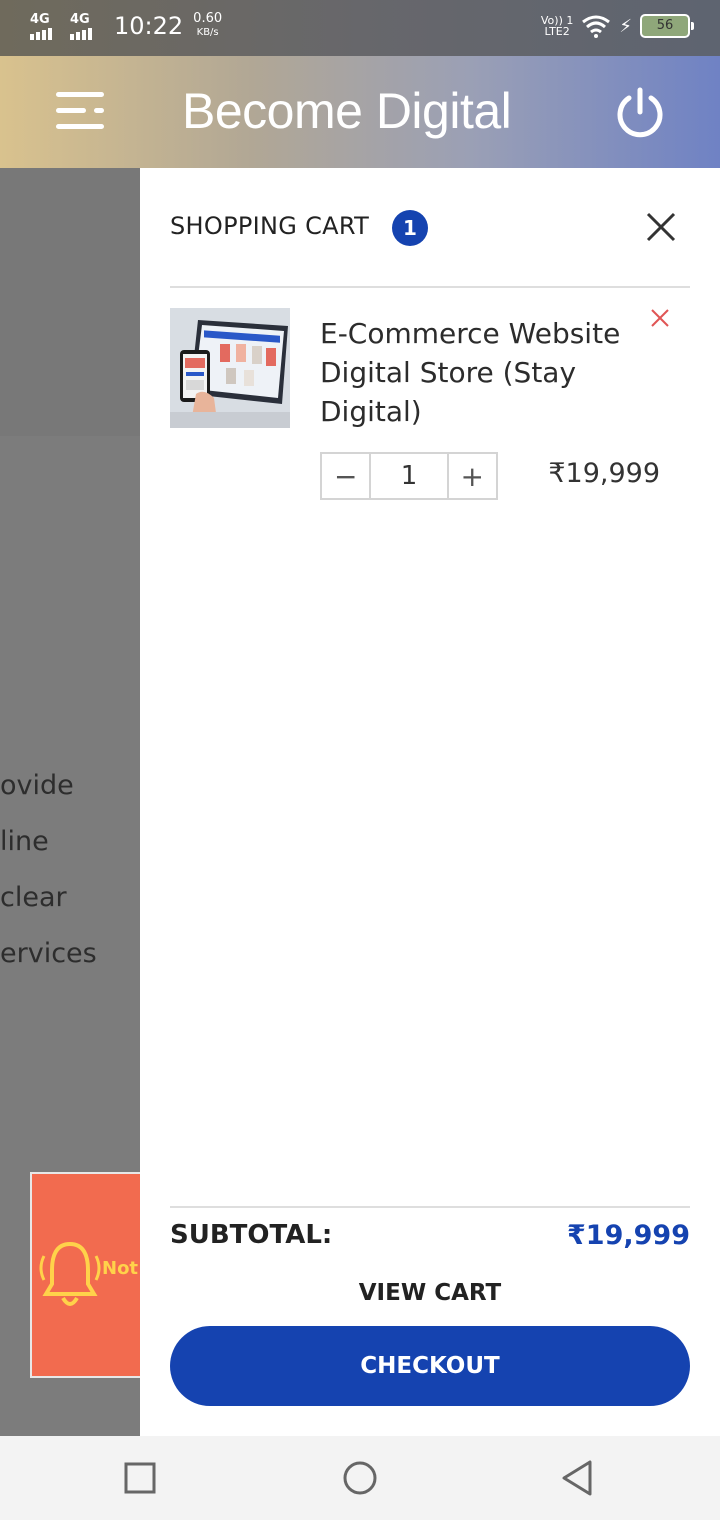  What do you see at coordinates (578, 1478) in the screenshot?
I see `back-icon` at bounding box center [578, 1478].